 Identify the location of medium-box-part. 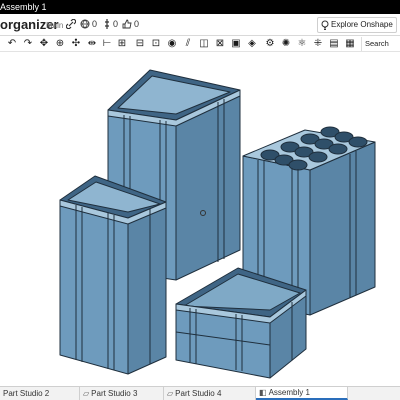
(113, 275).